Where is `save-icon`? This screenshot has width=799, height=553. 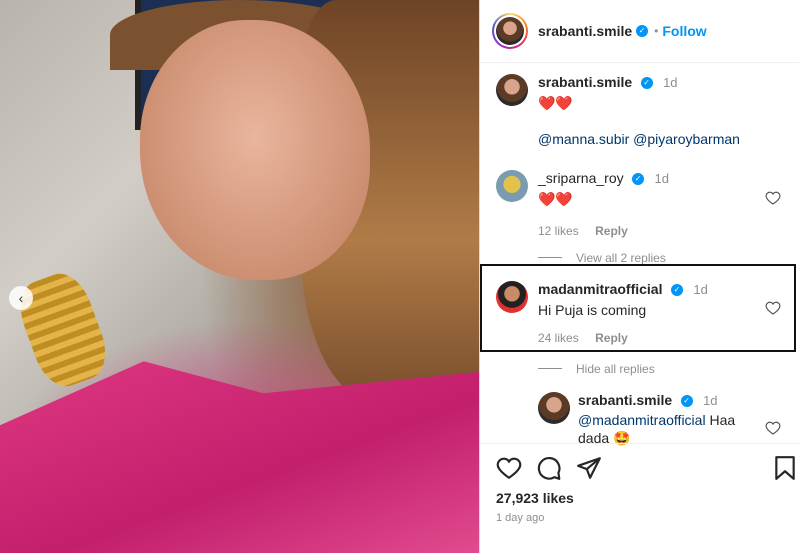 save-icon is located at coordinates (785, 468).